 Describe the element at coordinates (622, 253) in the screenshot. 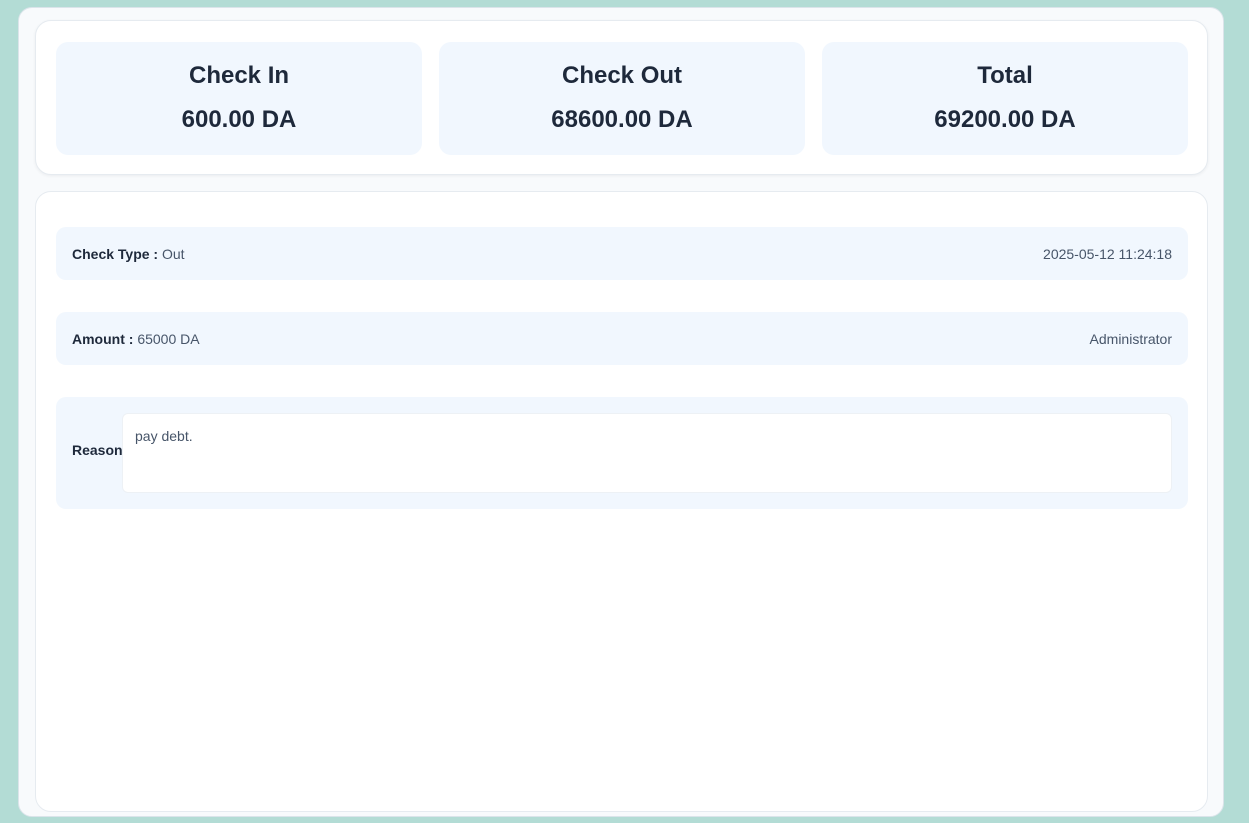

I see `check-type-row: Check Type : Out 2025-05-12 11:24:18` at that location.